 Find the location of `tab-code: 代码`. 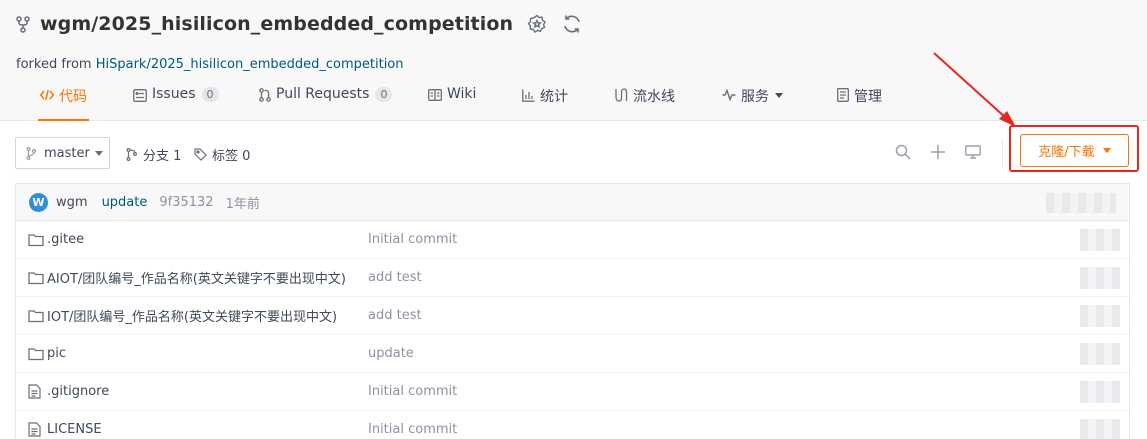

tab-code: 代码 is located at coordinates (63, 103).